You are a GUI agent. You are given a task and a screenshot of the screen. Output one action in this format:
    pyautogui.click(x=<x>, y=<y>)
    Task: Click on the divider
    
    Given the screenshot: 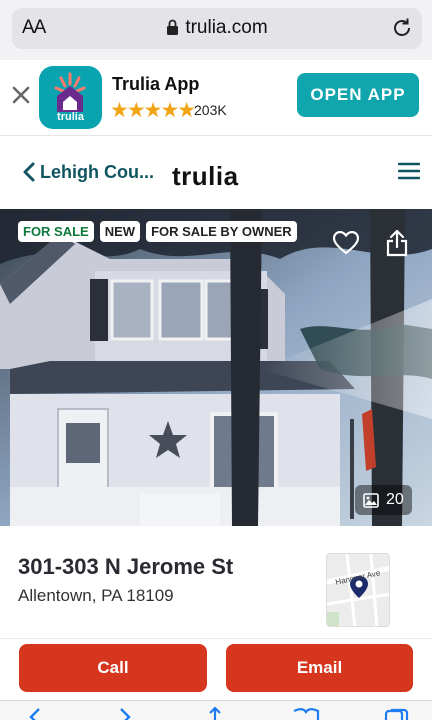 What is the action you would take?
    pyautogui.click(x=216, y=638)
    